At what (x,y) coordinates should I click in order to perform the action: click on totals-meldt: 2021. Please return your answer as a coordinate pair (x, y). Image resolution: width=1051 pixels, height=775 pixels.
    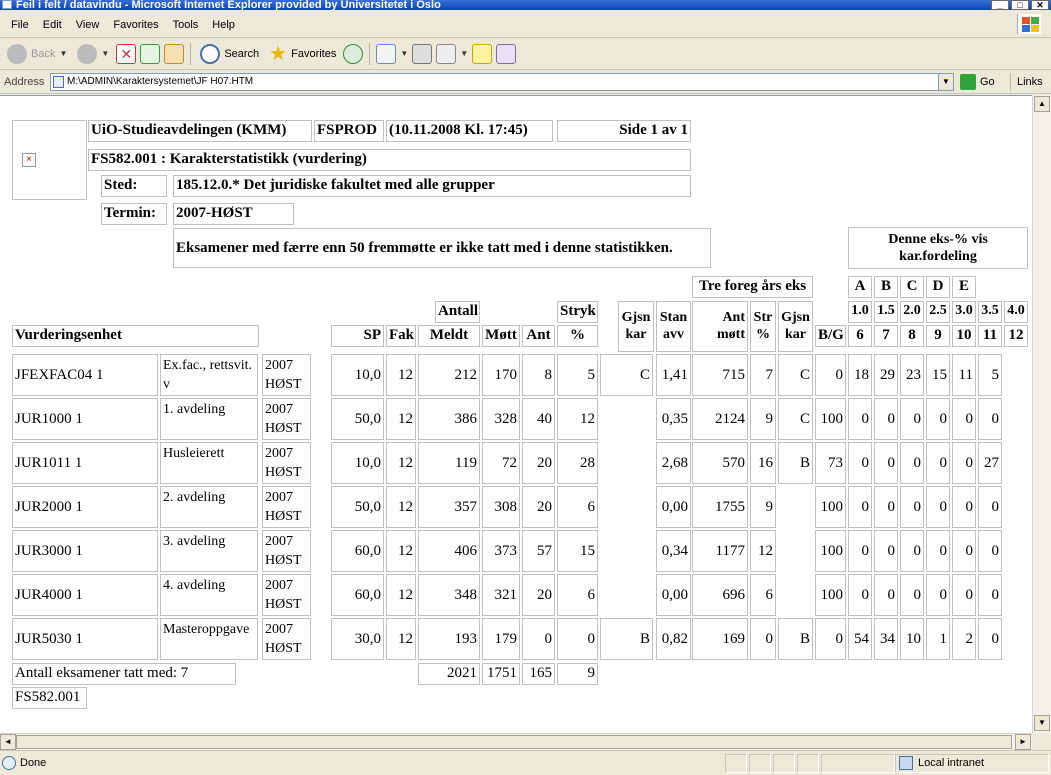
    Looking at the image, I should click on (449, 674).